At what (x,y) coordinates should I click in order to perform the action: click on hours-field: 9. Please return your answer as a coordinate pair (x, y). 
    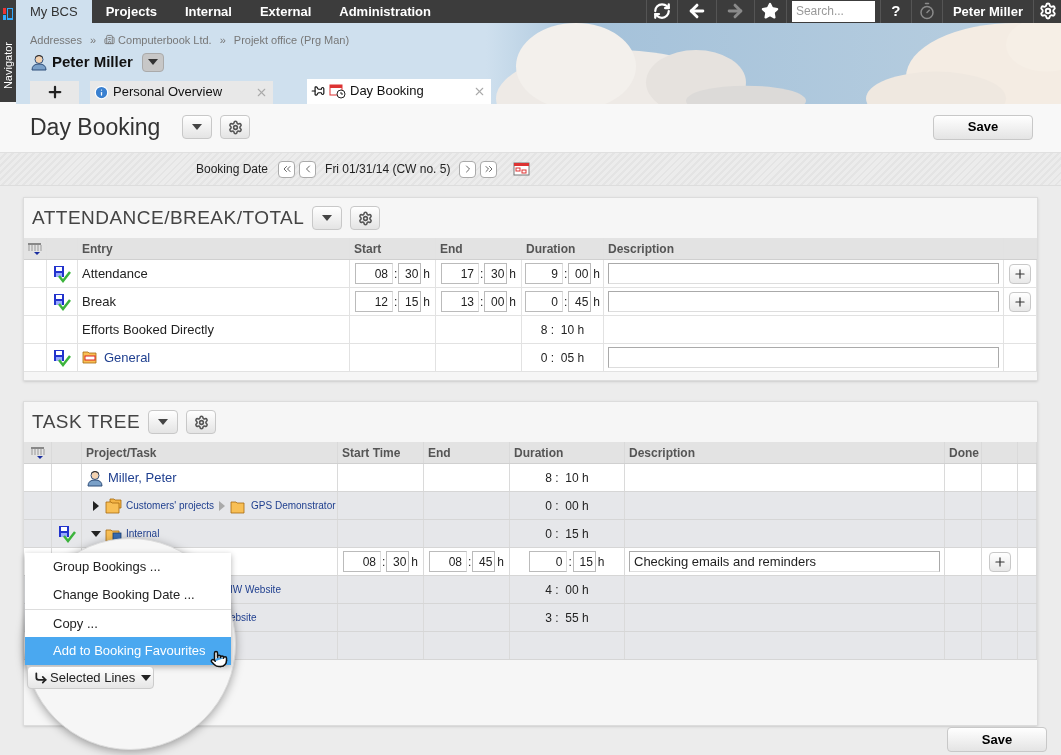
    Looking at the image, I should click on (544, 273).